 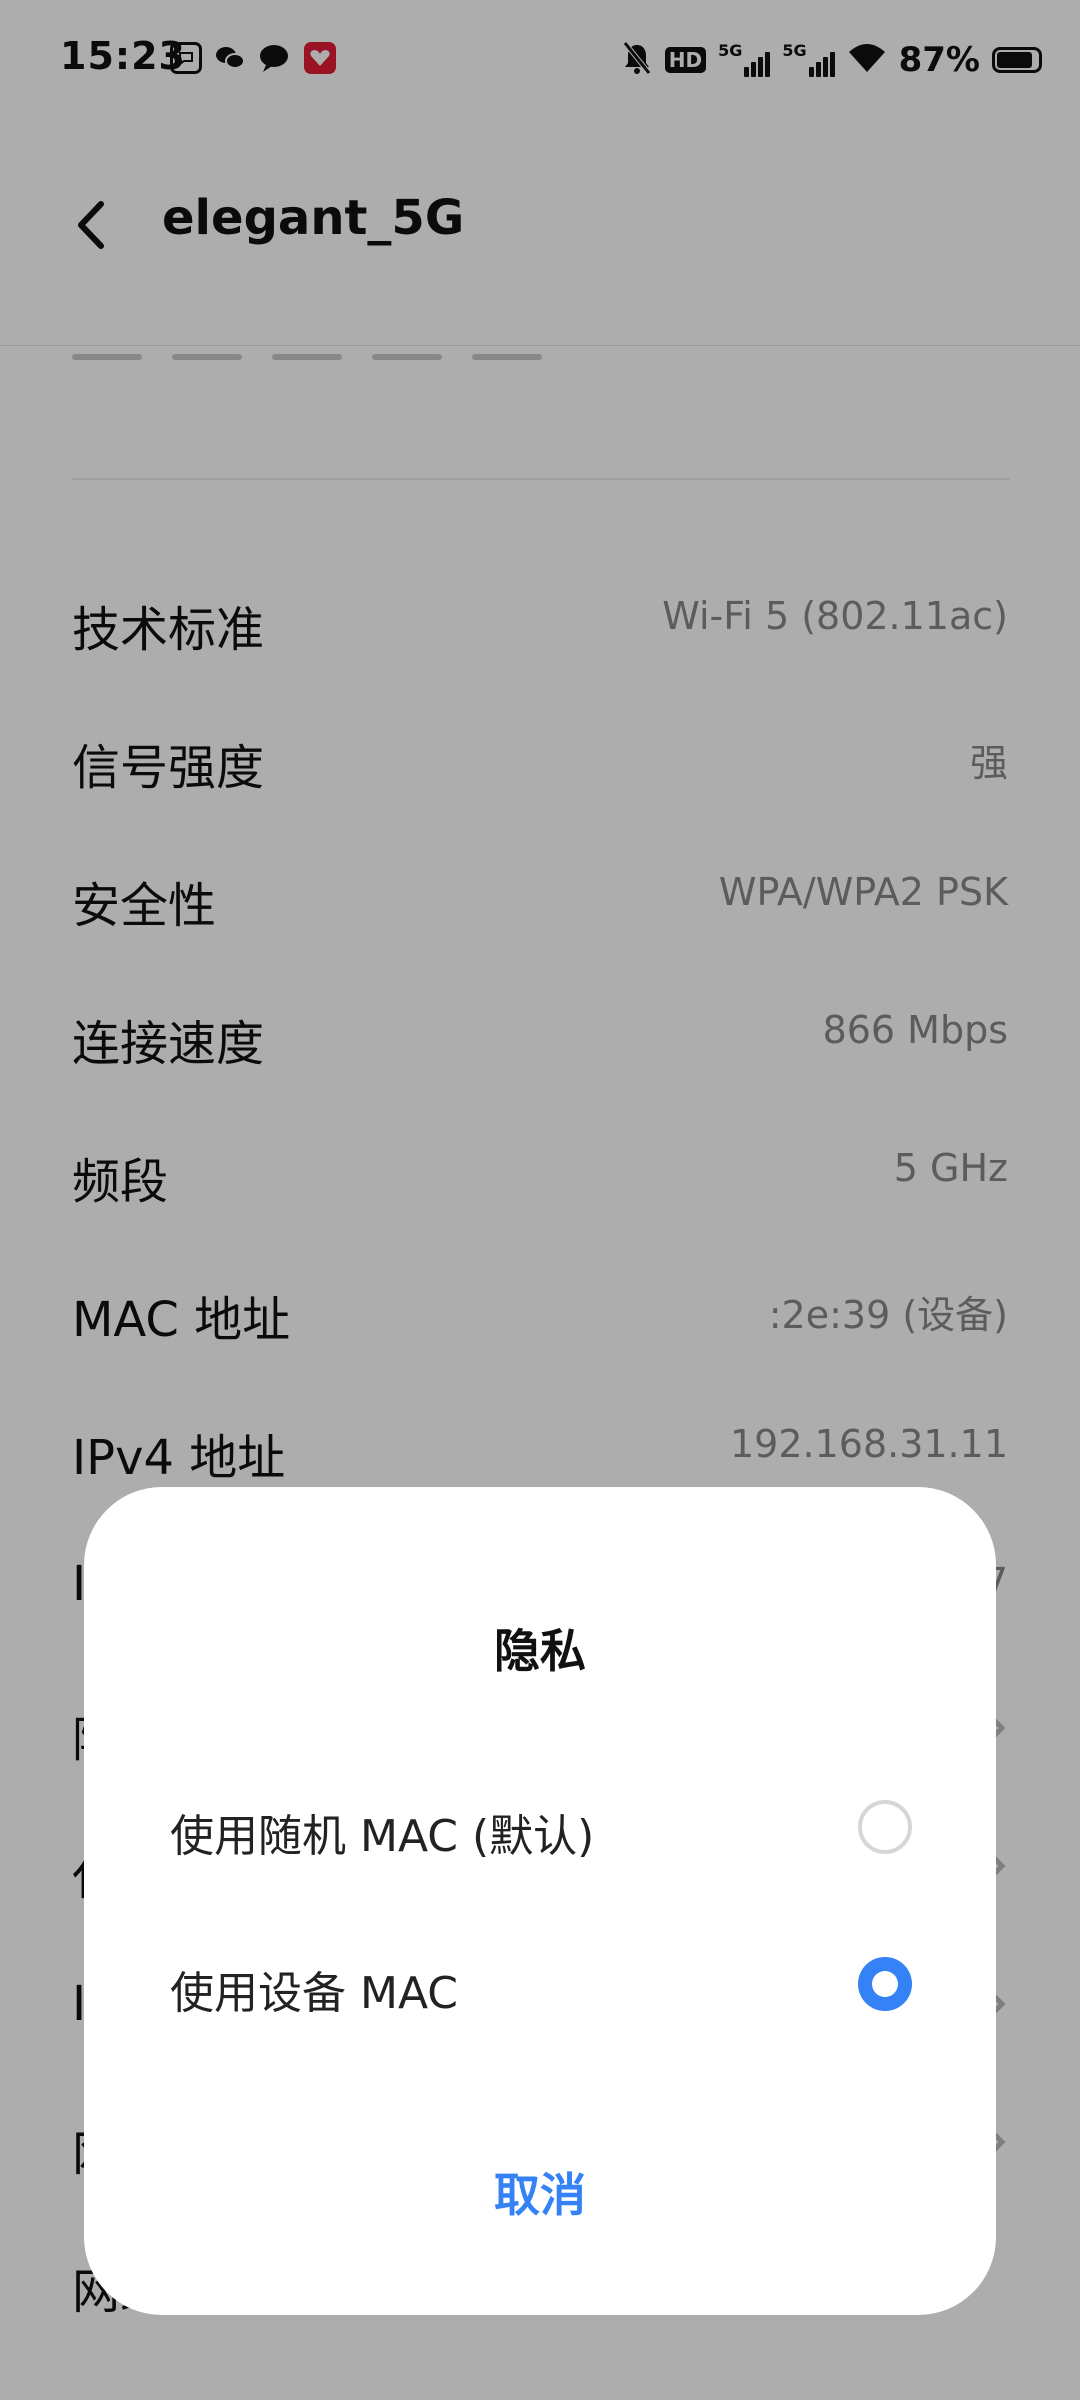 I want to click on radio-selected, so click(x=885, y=1984).